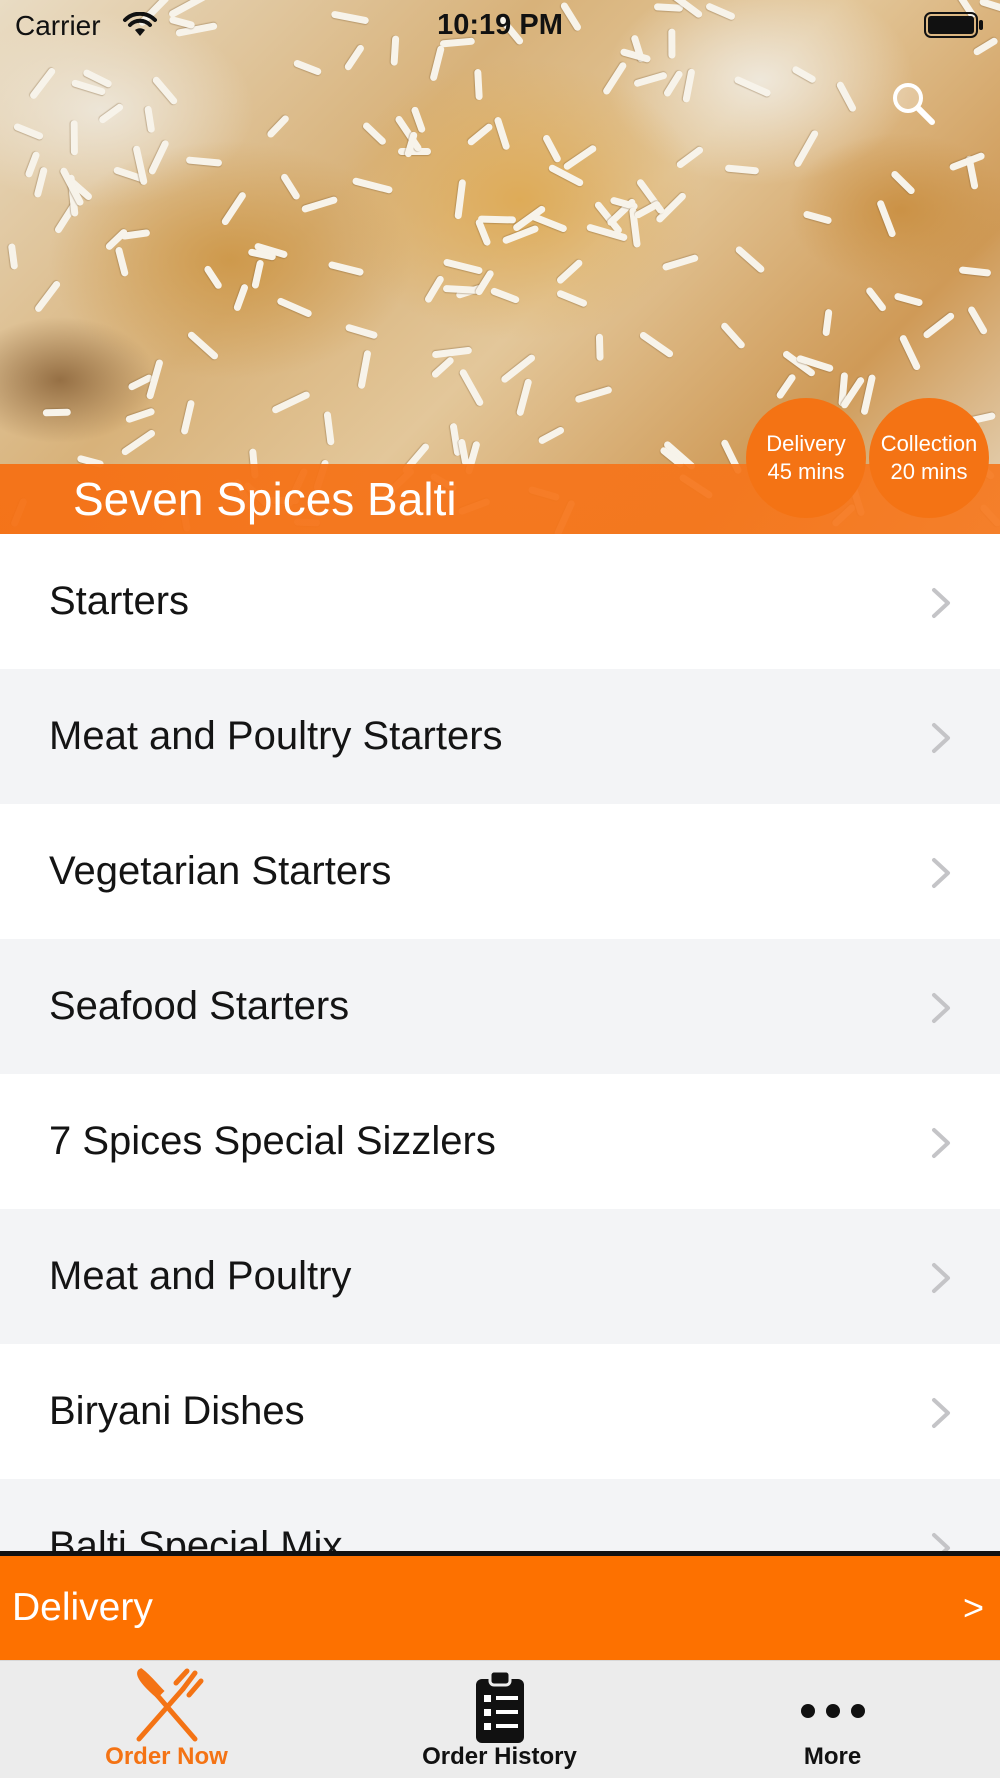  Describe the element at coordinates (832, 1756) in the screenshot. I see `tab-label: More` at that location.